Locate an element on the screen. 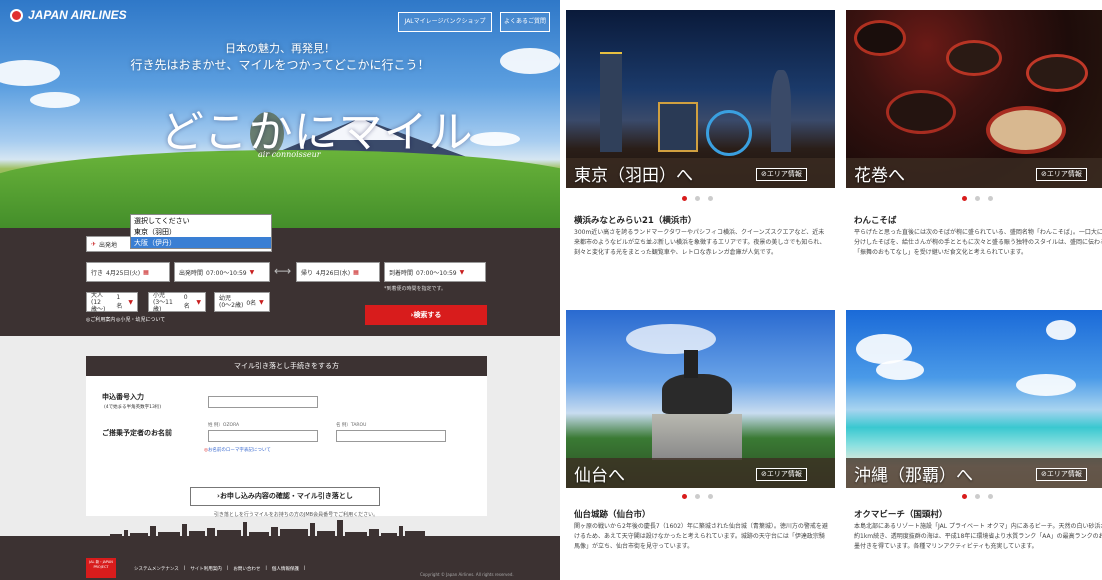 Image resolution: width=1102 pixels, height=580 pixels. departure-dropdown: 選択してください 東京（羽田） 大阪（伊丹） is located at coordinates (201, 231).